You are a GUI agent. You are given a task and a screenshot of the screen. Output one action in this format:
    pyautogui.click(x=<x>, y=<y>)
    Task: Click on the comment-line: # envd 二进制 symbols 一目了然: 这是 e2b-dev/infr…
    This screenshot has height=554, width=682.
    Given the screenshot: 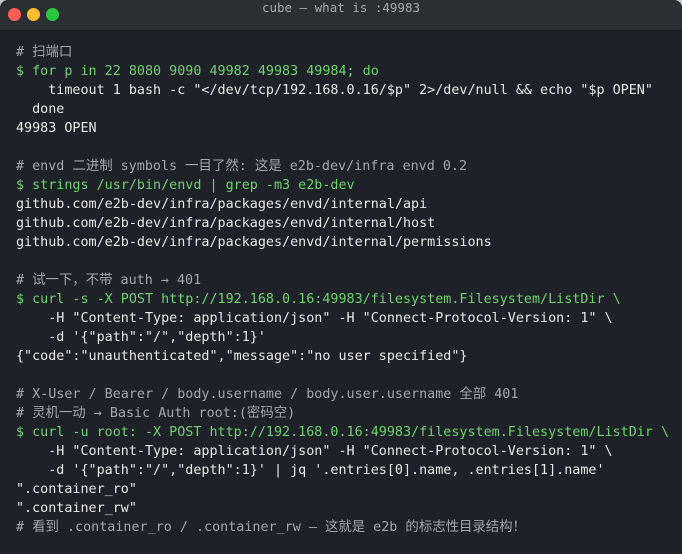 What is the action you would take?
    pyautogui.click(x=242, y=166)
    